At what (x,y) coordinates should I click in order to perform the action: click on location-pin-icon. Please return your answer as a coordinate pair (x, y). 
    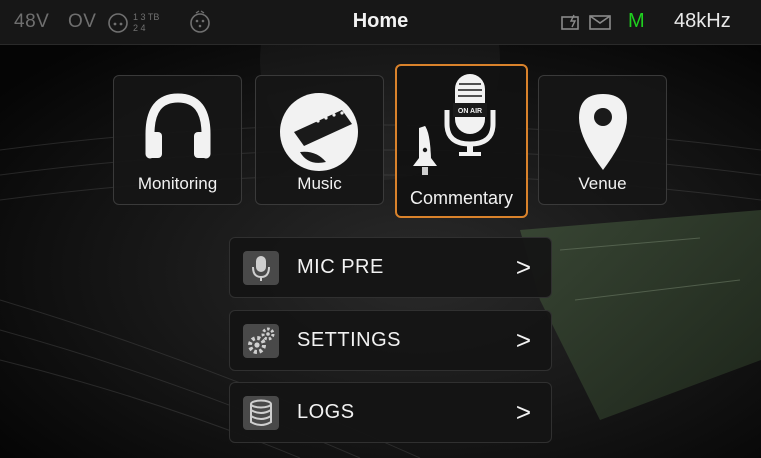
    Looking at the image, I should click on (603, 132).